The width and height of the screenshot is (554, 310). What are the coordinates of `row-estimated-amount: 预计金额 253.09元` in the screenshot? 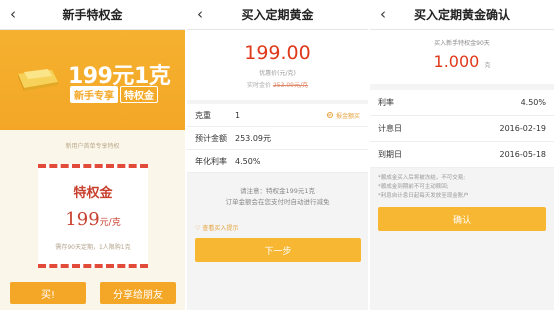 It's located at (277, 138).